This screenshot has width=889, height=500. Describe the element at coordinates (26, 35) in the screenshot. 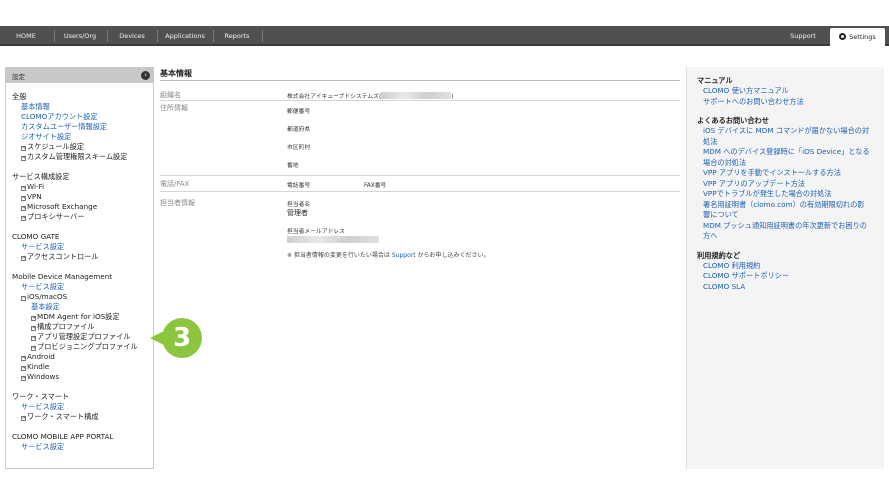

I see `nav-home: HOME` at that location.